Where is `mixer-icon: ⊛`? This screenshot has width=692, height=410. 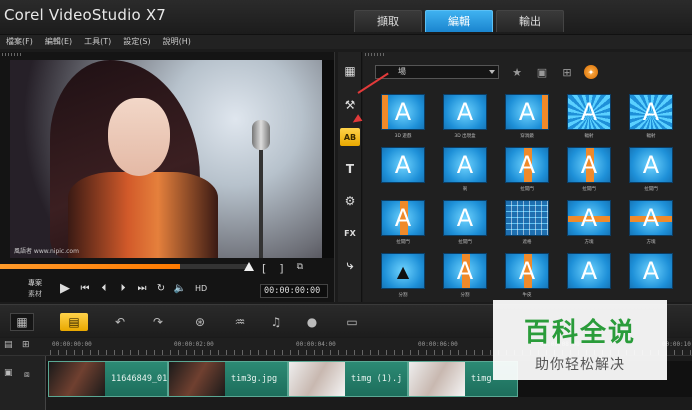 mixer-icon: ⊛ is located at coordinates (200, 322).